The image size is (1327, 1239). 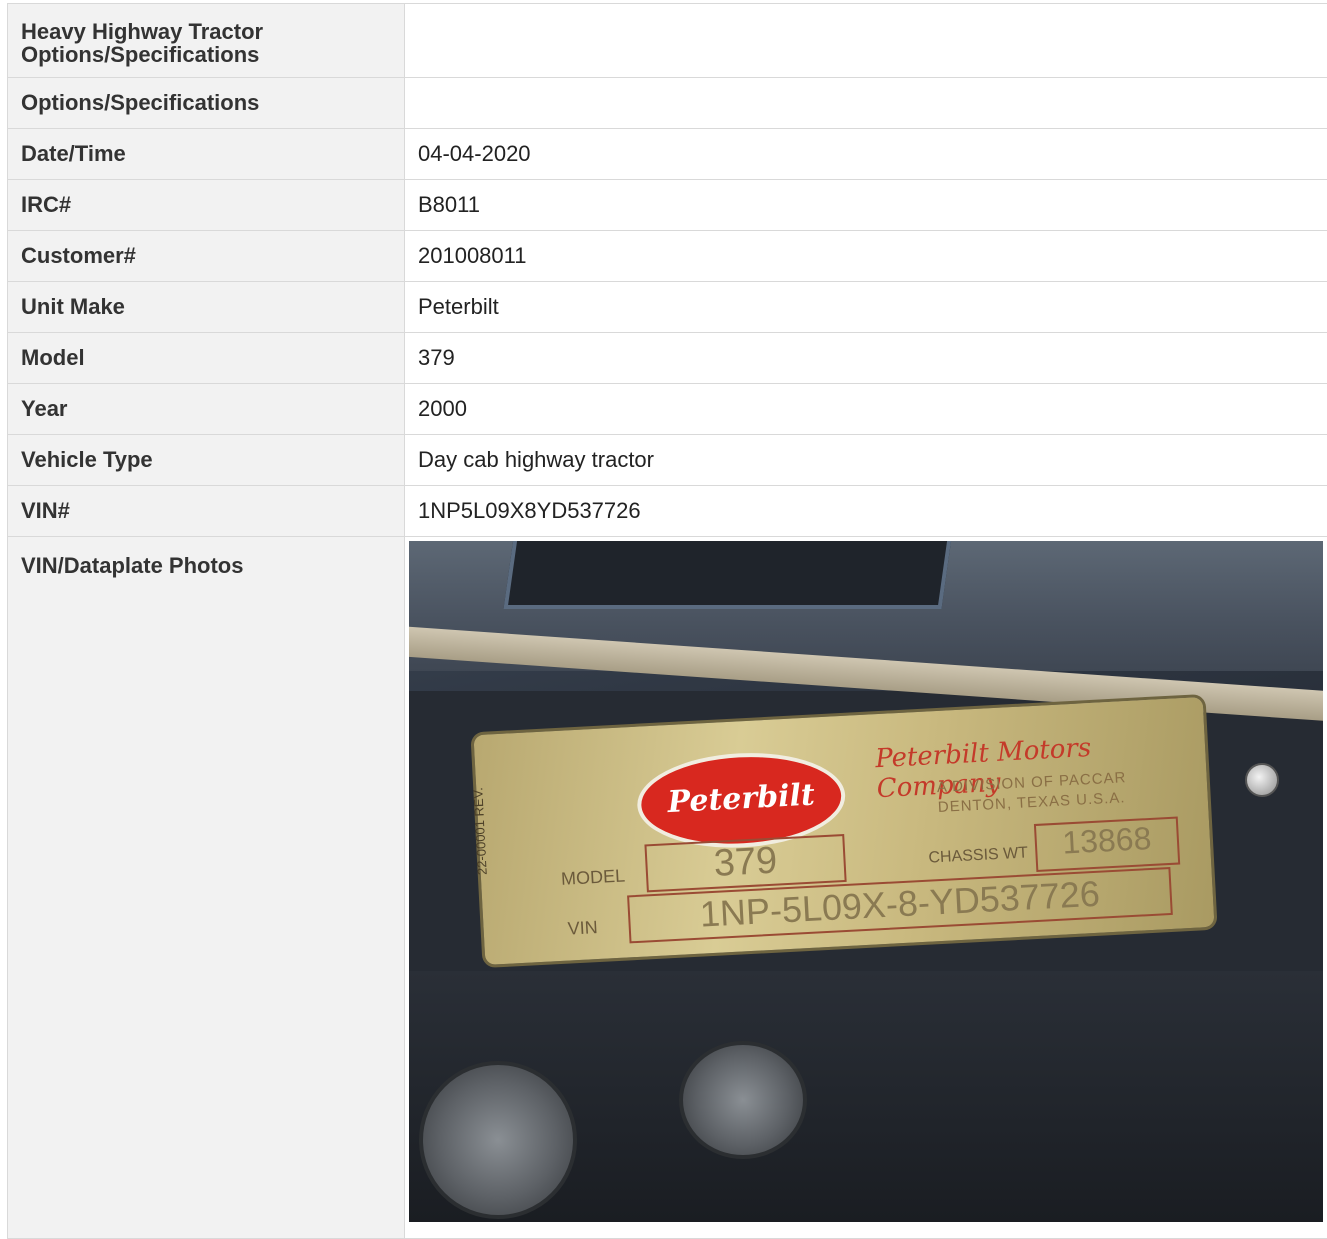 I want to click on table-row: Unit Make Peterbilt, so click(x=667, y=307).